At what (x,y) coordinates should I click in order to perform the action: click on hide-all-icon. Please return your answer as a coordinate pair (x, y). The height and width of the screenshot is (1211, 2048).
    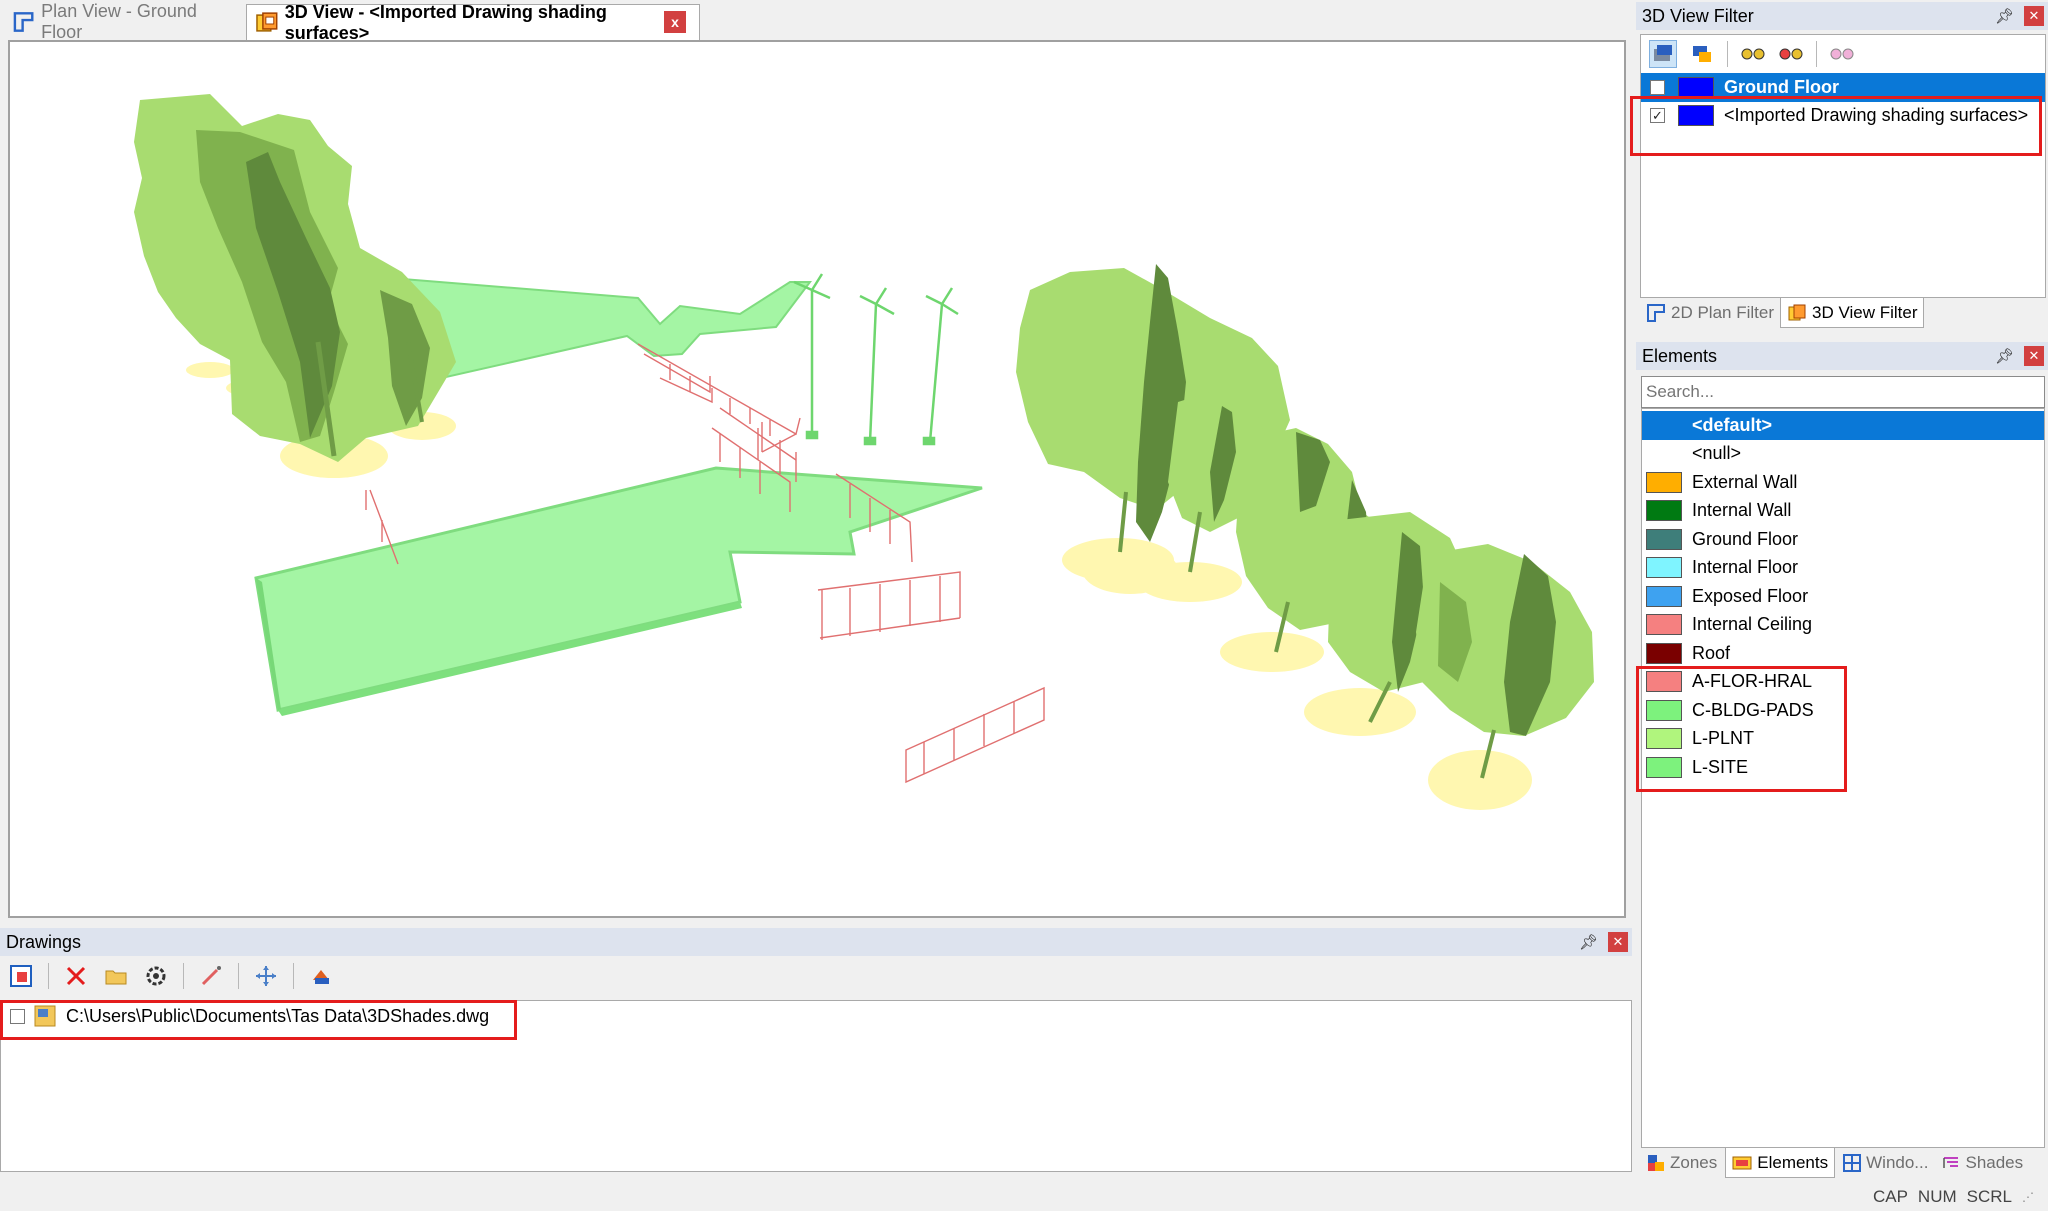
    Looking at the image, I should click on (1842, 54).